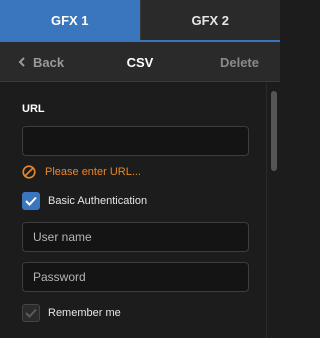  What do you see at coordinates (135, 141) in the screenshot?
I see `url-input` at bounding box center [135, 141].